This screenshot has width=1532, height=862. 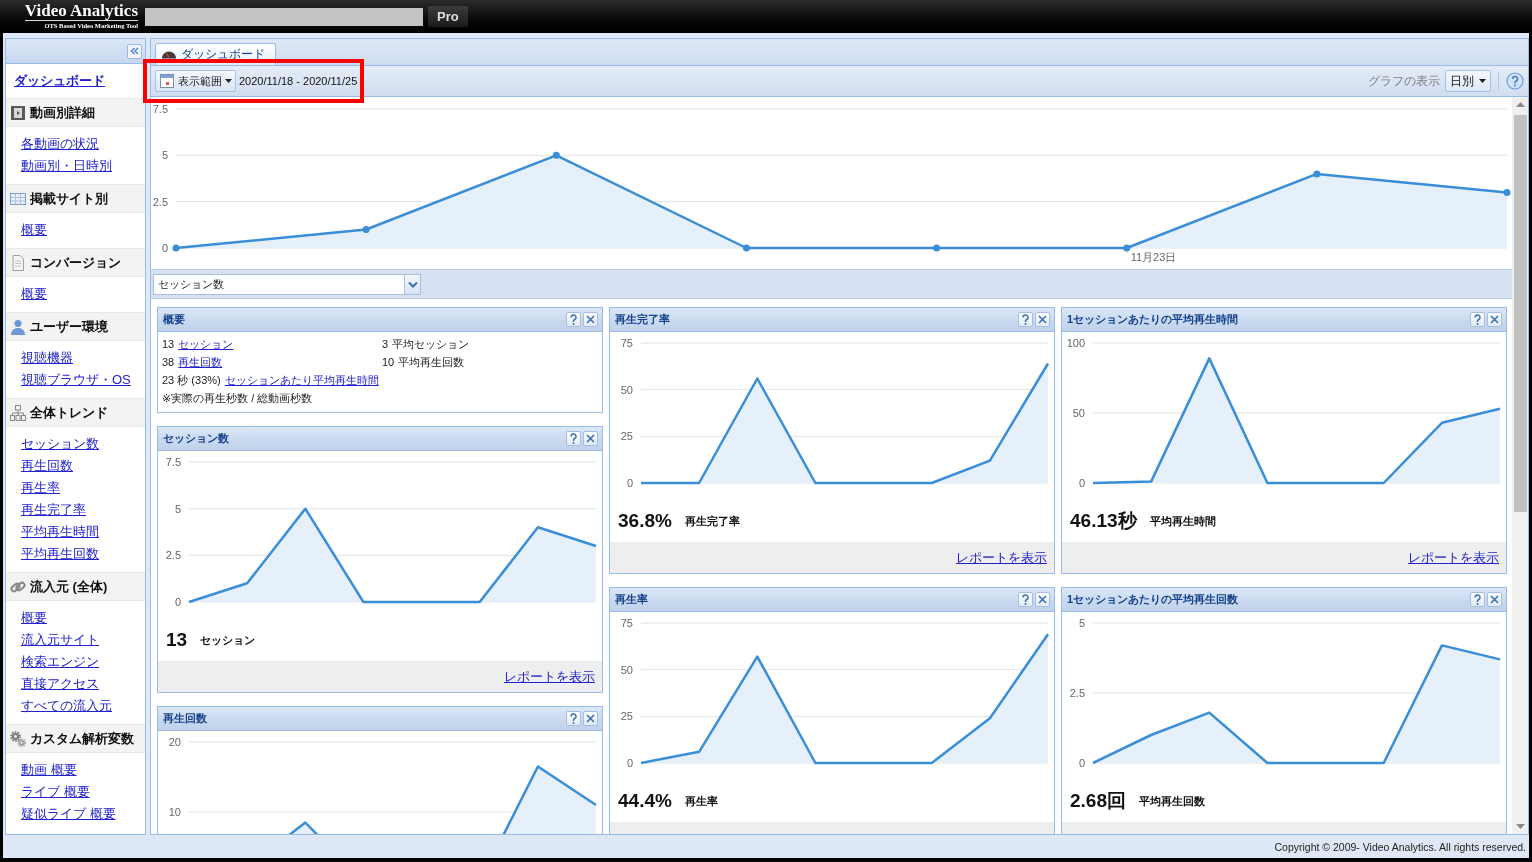 I want to click on metric-value: 2.68回, so click(x=1098, y=801).